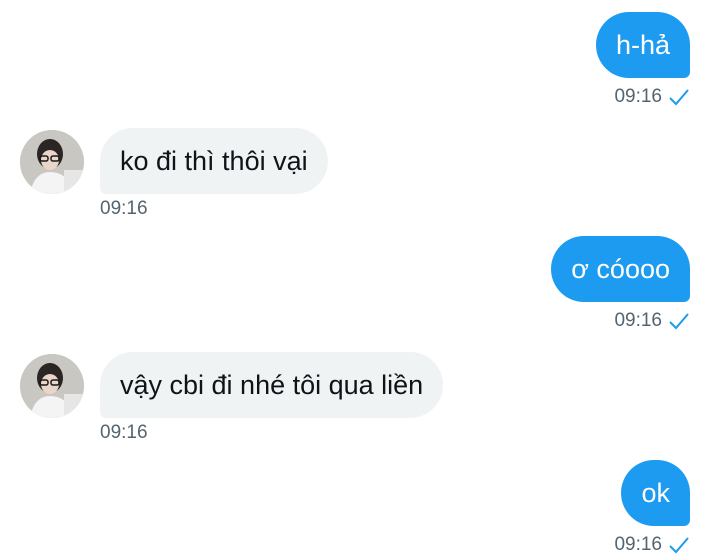  I want to click on message-bubble: vậy cbi đi nhé tôi qua liền, so click(272, 385).